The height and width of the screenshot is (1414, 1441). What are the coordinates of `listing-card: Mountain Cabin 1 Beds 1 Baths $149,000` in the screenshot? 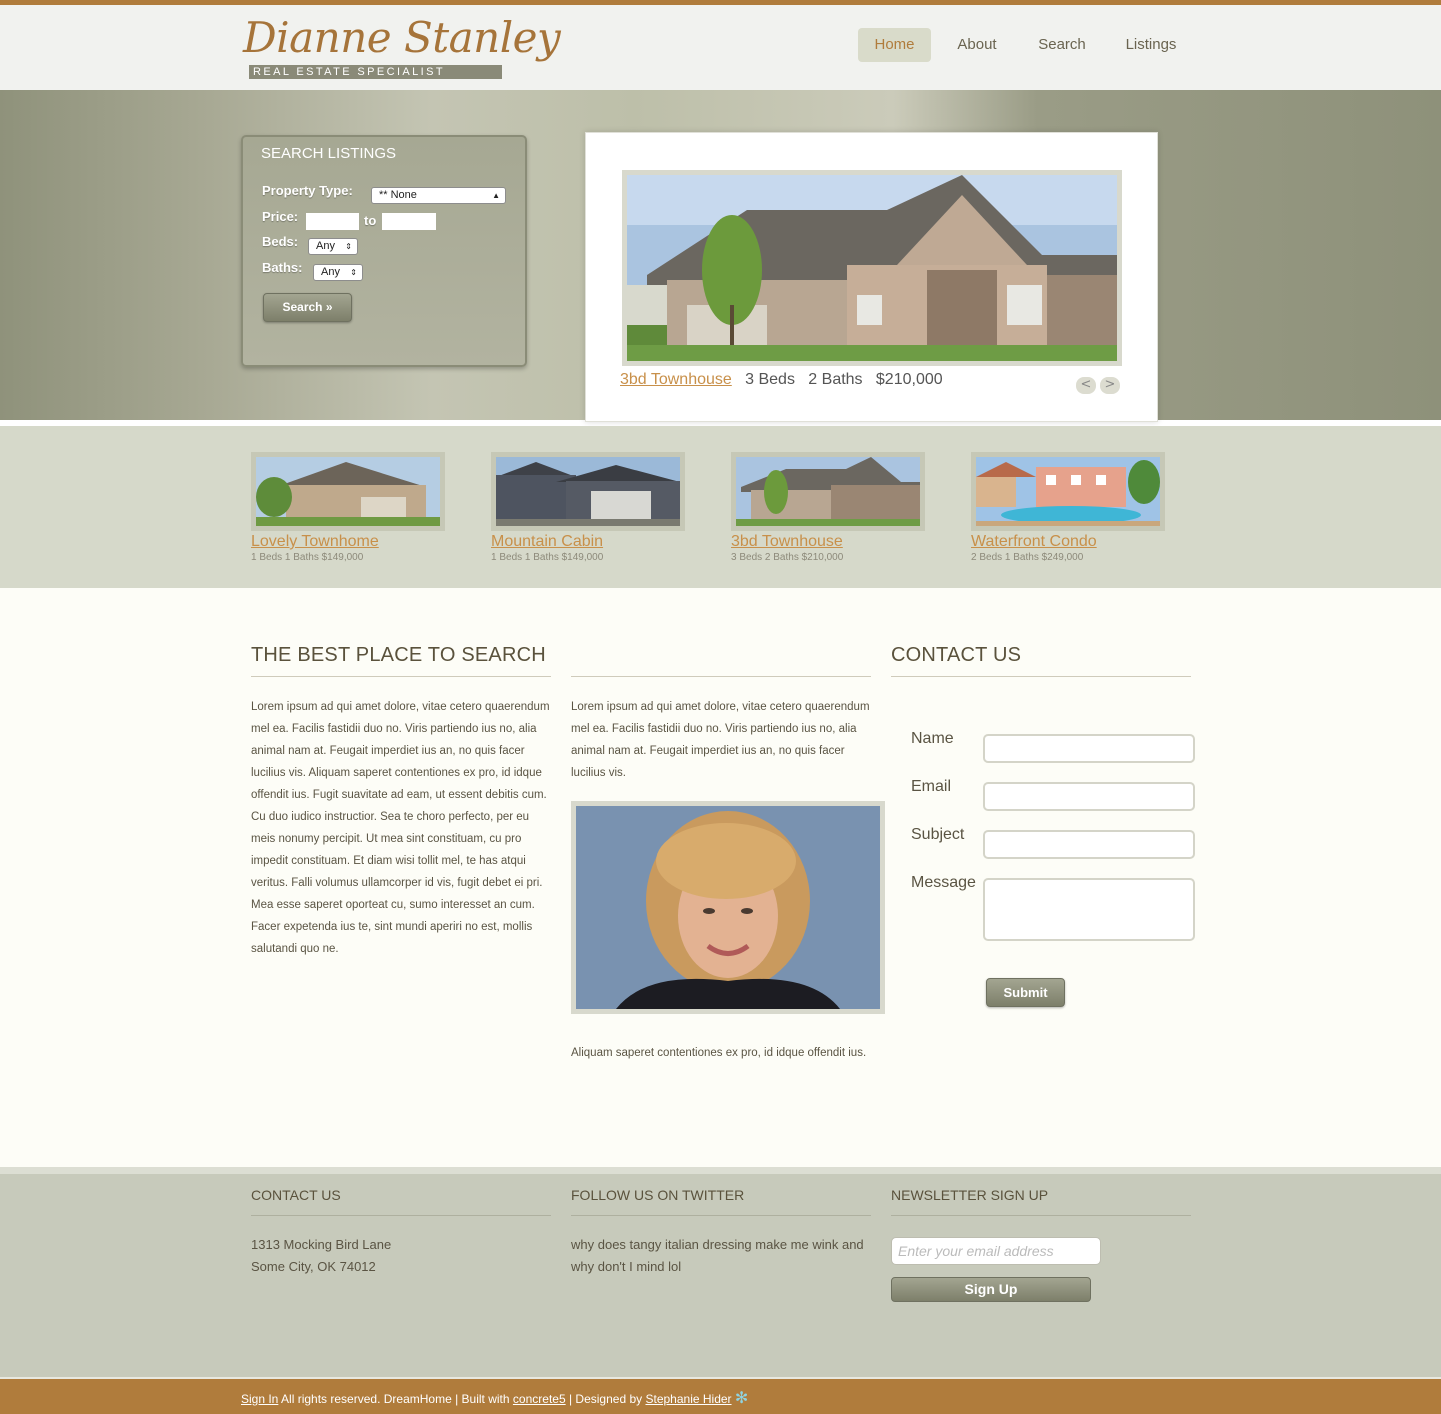 It's located at (591, 507).